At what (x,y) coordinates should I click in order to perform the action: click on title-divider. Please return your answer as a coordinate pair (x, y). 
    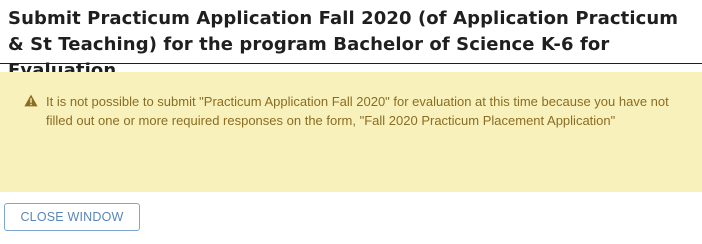
    Looking at the image, I should click on (351, 63).